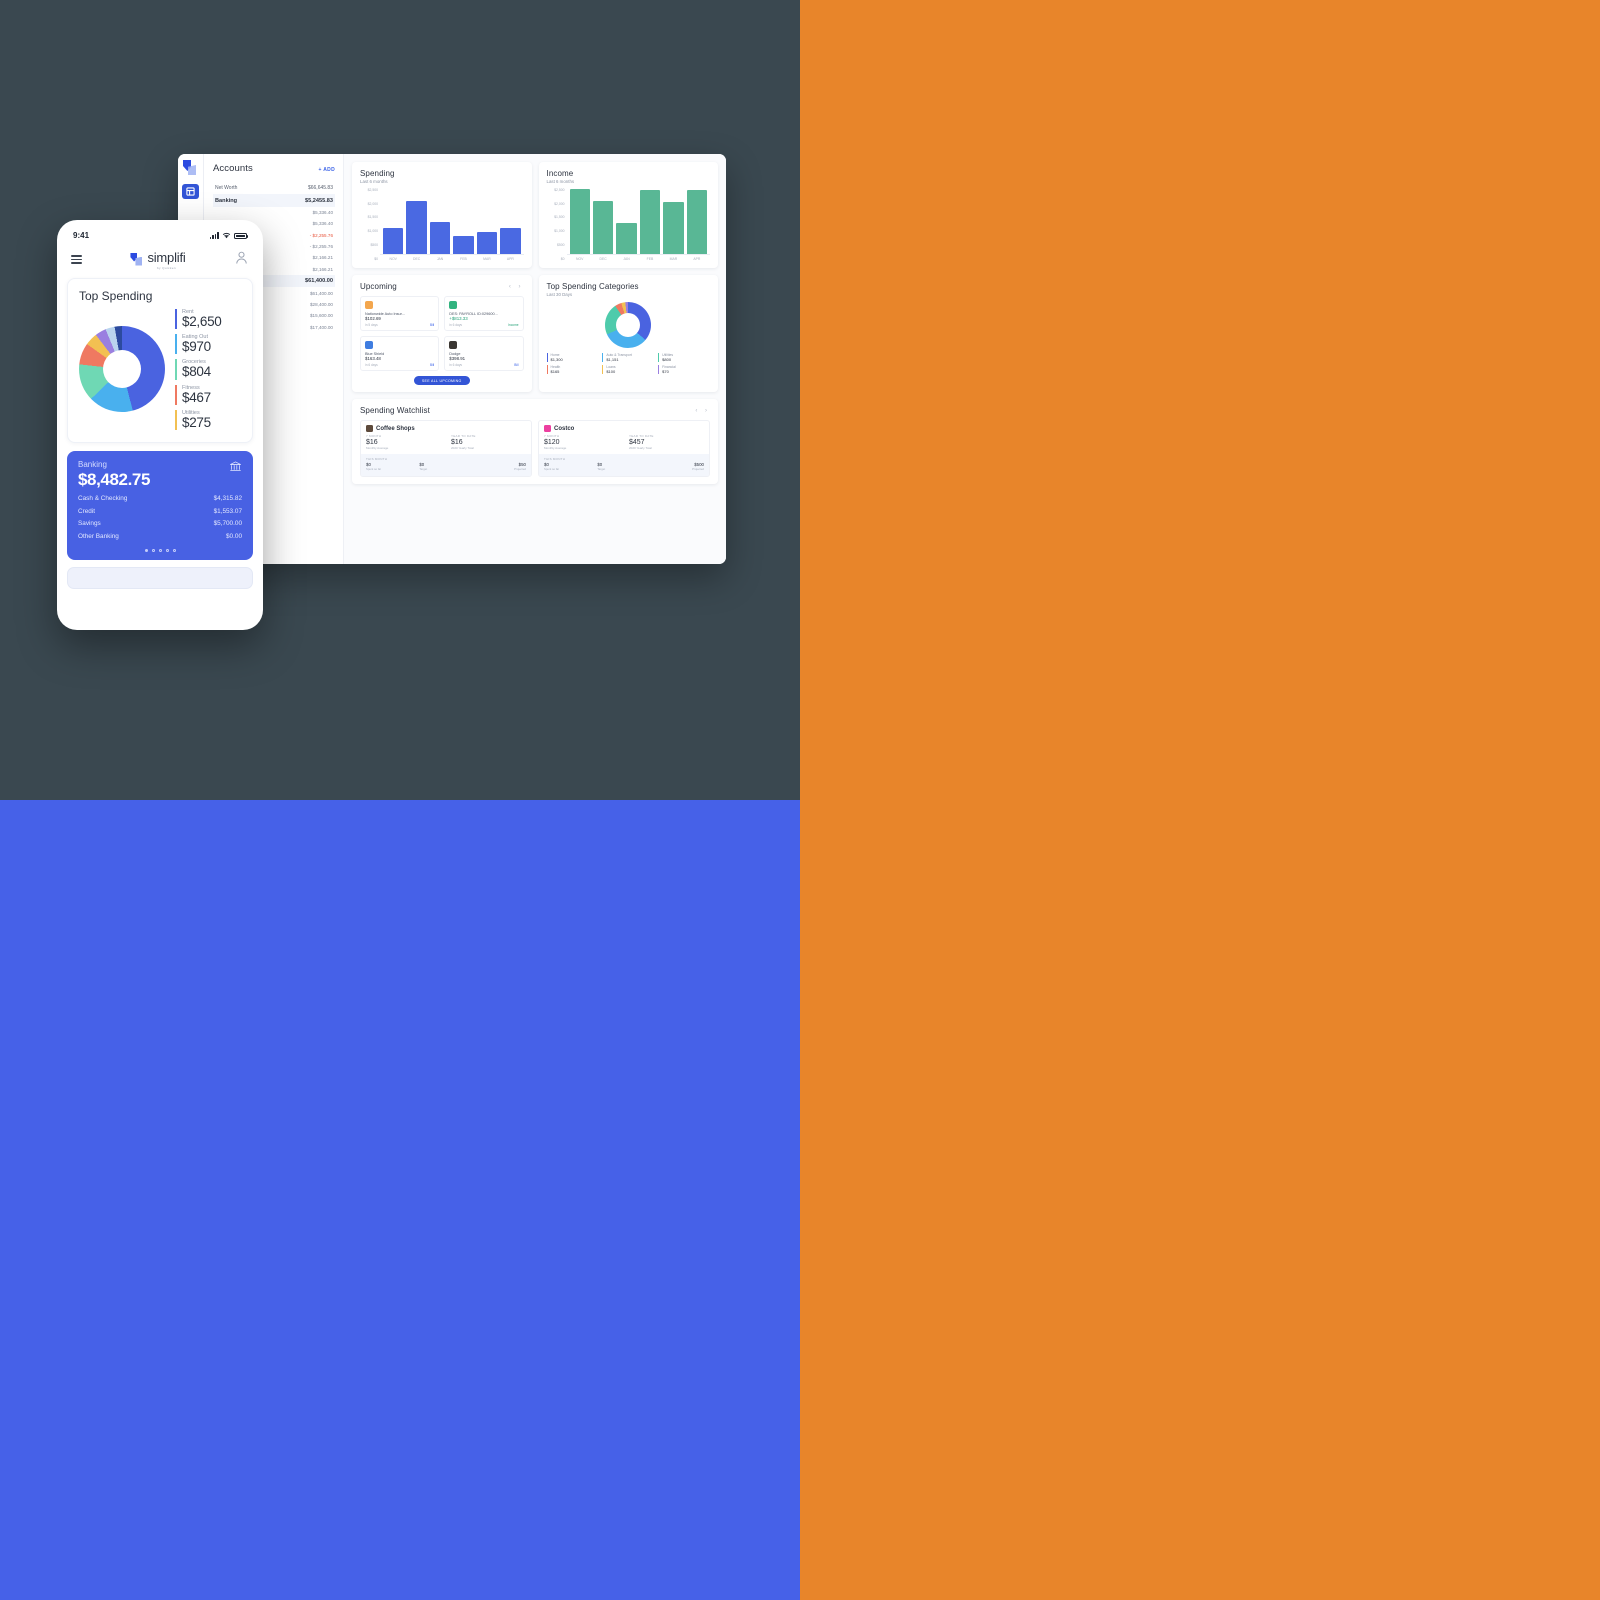 The height and width of the screenshot is (1600, 1600). What do you see at coordinates (235, 469) in the screenshot?
I see `bank-icon` at bounding box center [235, 469].